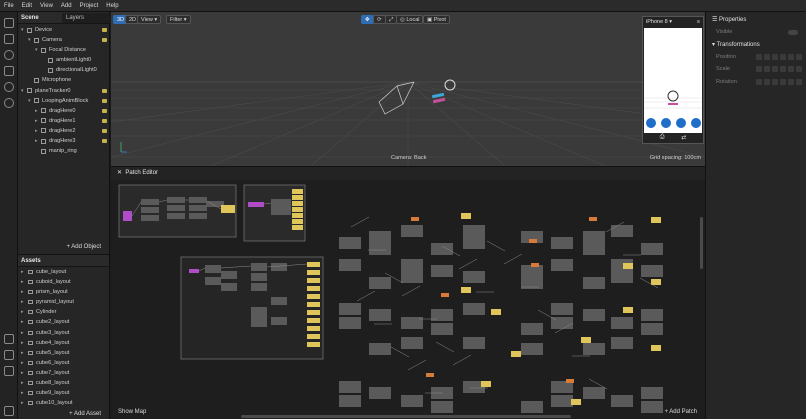  What do you see at coordinates (64, 30) in the screenshot?
I see `scene-item: ▾ Device` at bounding box center [64, 30].